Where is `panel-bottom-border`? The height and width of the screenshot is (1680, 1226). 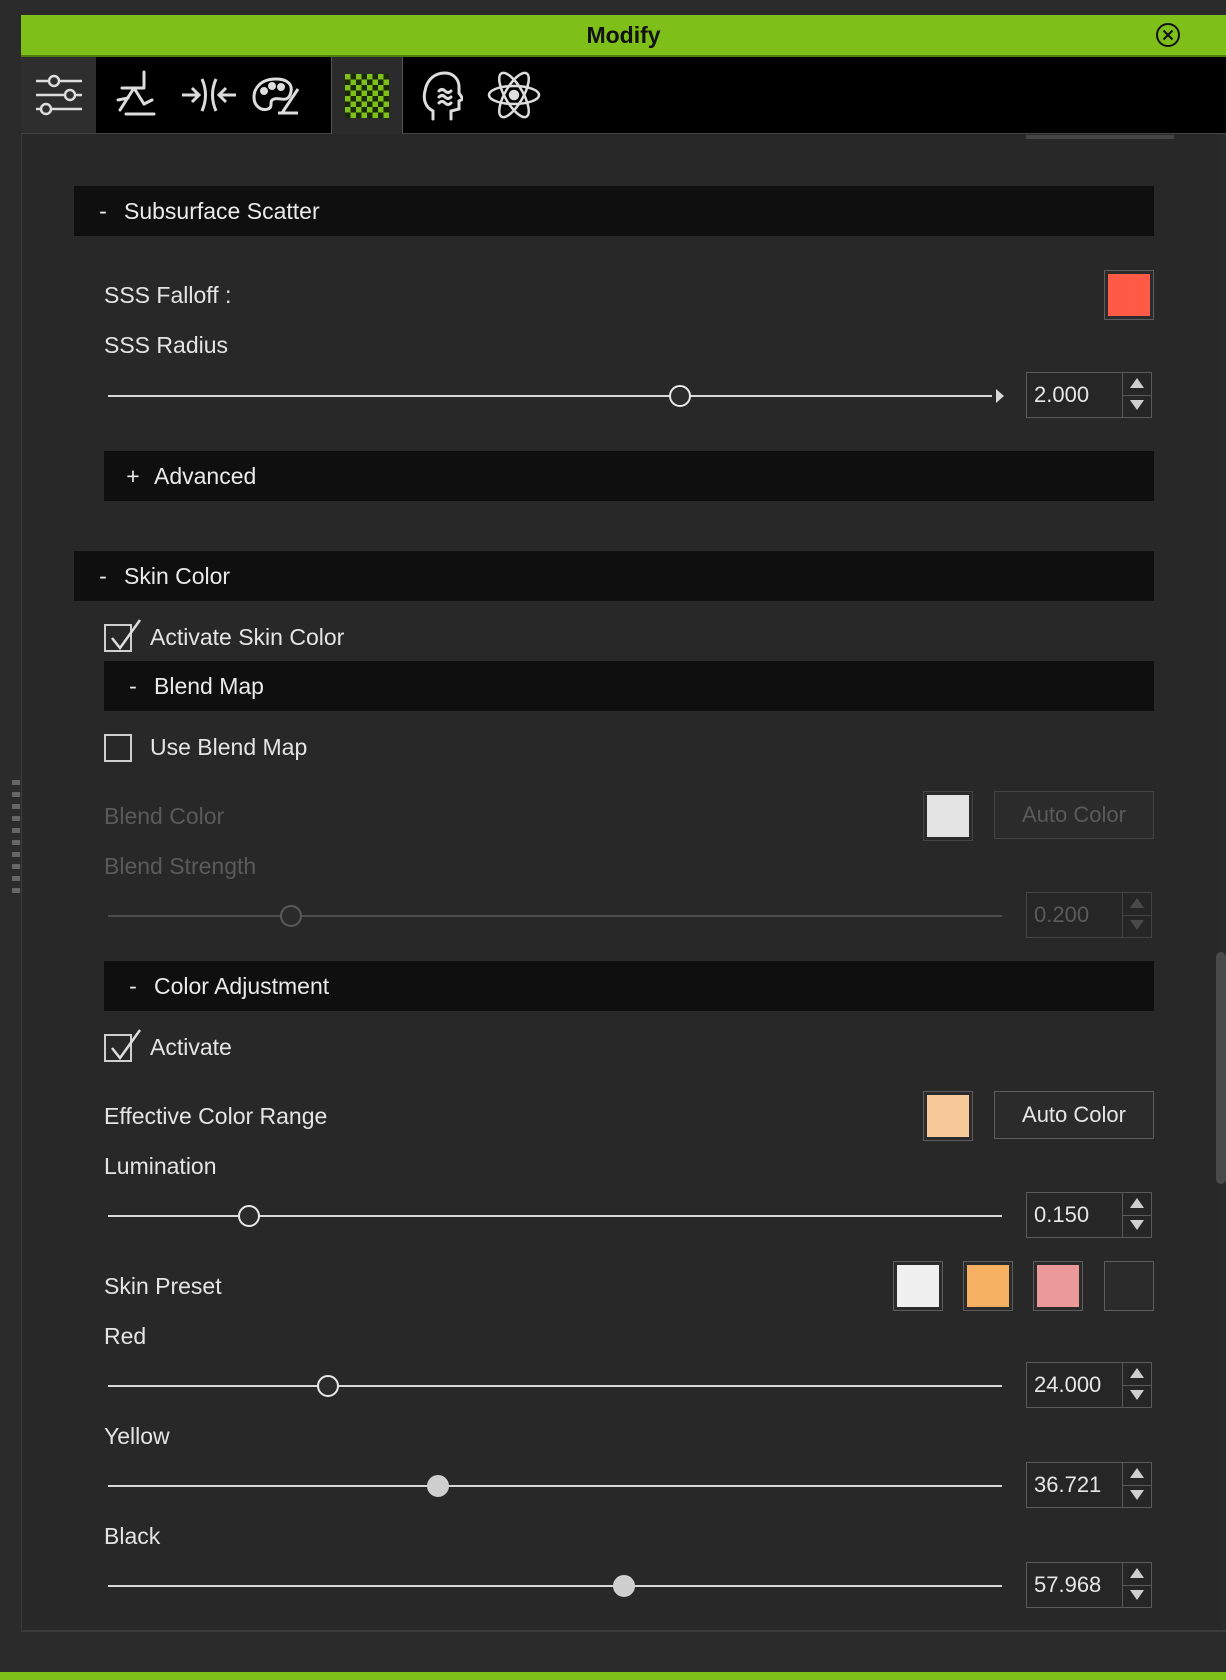
panel-bottom-border is located at coordinates (623, 1631).